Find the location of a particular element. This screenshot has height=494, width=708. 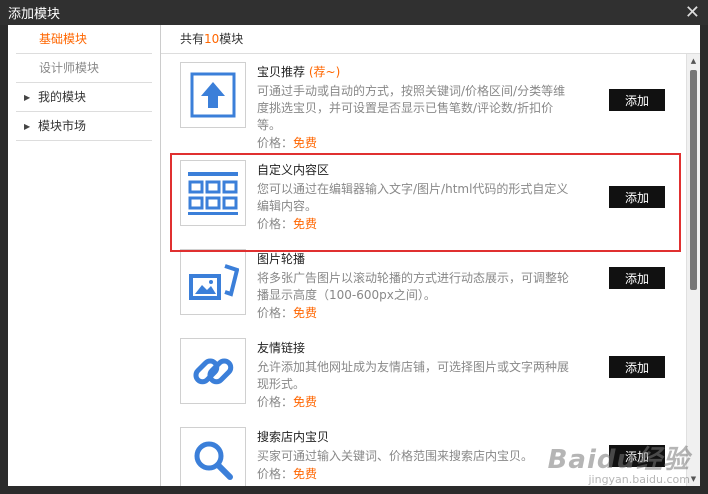

module-description: 您可以通过在编辑器输入文字/图片/html代码的形式自定义编辑内容。 is located at coordinates (413, 197).